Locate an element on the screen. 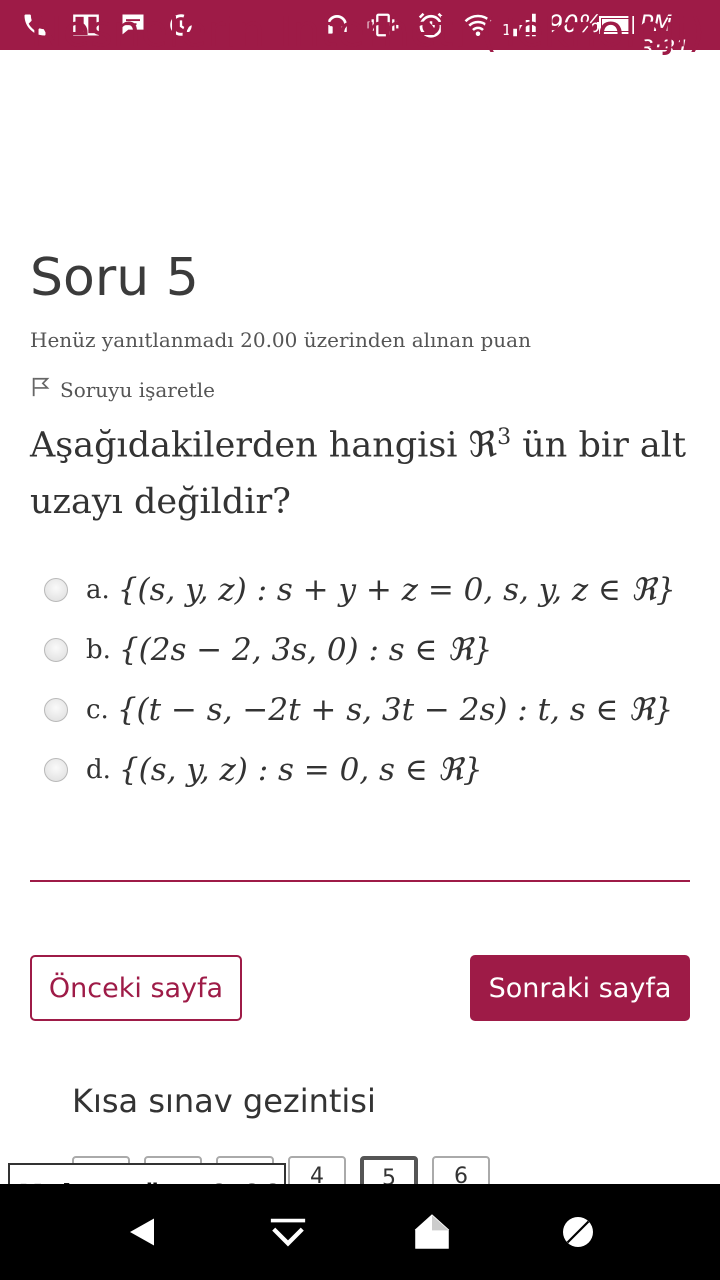 This screenshot has height=1280, width=720. question-superscript: 3 is located at coordinates (504, 437).